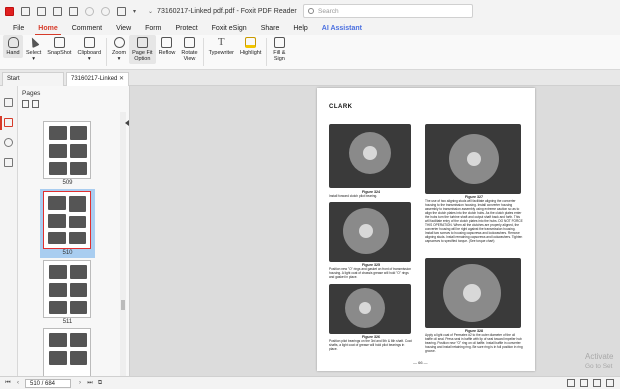 Image resolution: width=620 pixels, height=389 pixels. Describe the element at coordinates (89, 11) in the screenshot. I see `undo-icon` at that location.